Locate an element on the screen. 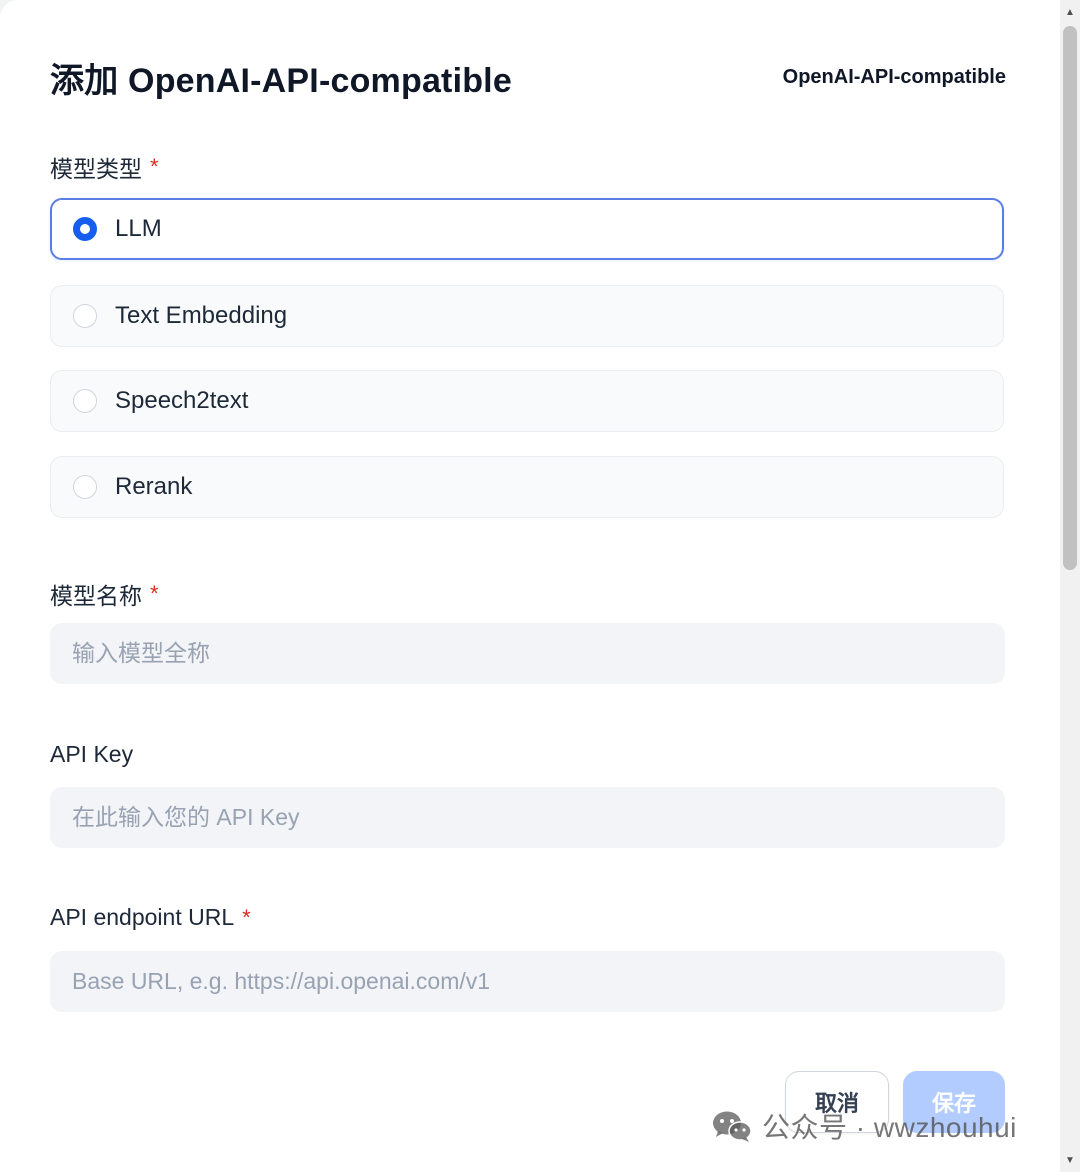 The height and width of the screenshot is (1172, 1080). save-button: 保存 is located at coordinates (954, 1102).